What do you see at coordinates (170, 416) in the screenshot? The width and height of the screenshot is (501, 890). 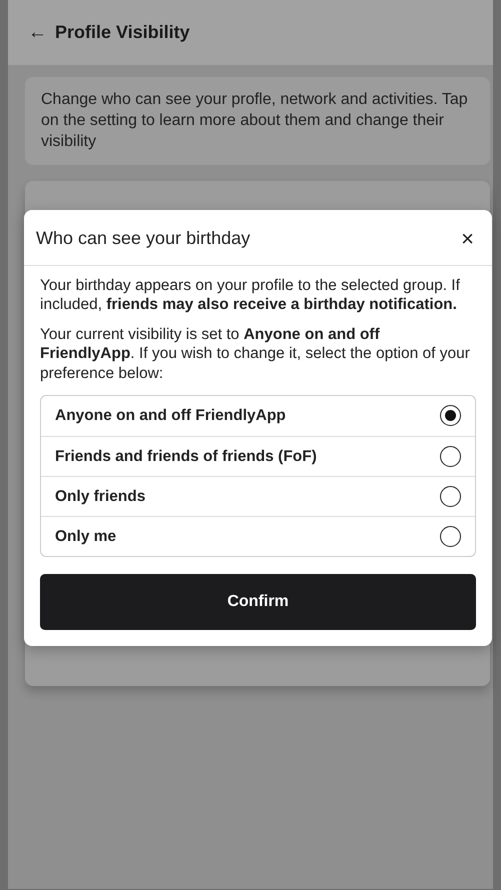 I see `option-label: Anyone on and off FriendlyApp` at bounding box center [170, 416].